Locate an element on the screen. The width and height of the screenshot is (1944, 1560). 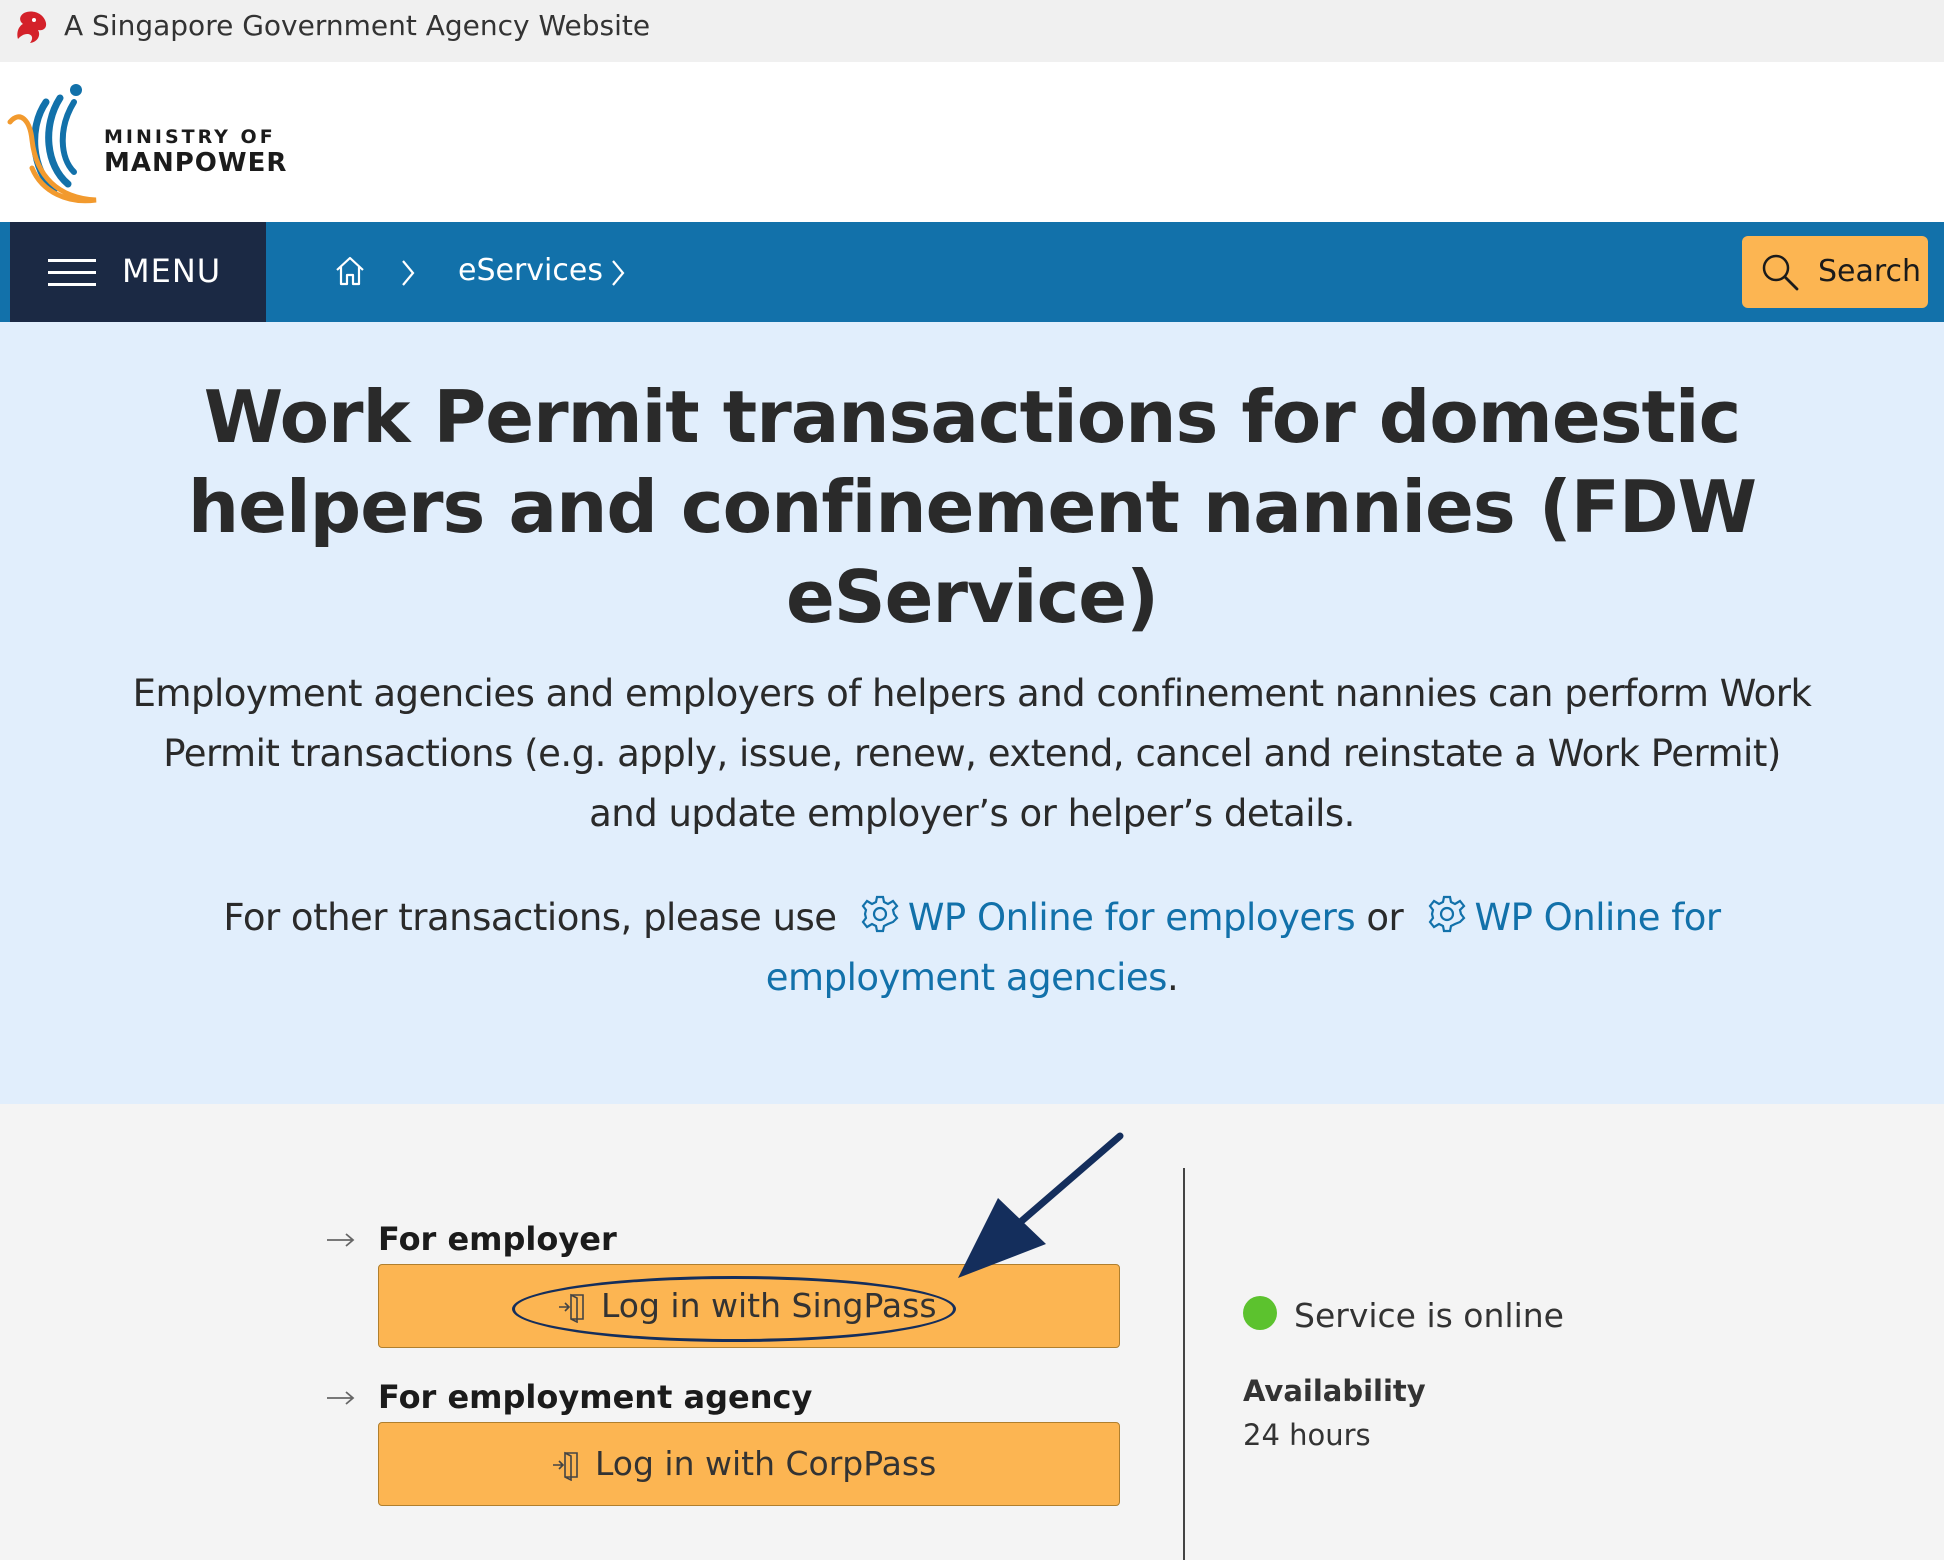
gov-masthead: A Singapore Government Agency Website is located at coordinates (972, 31).